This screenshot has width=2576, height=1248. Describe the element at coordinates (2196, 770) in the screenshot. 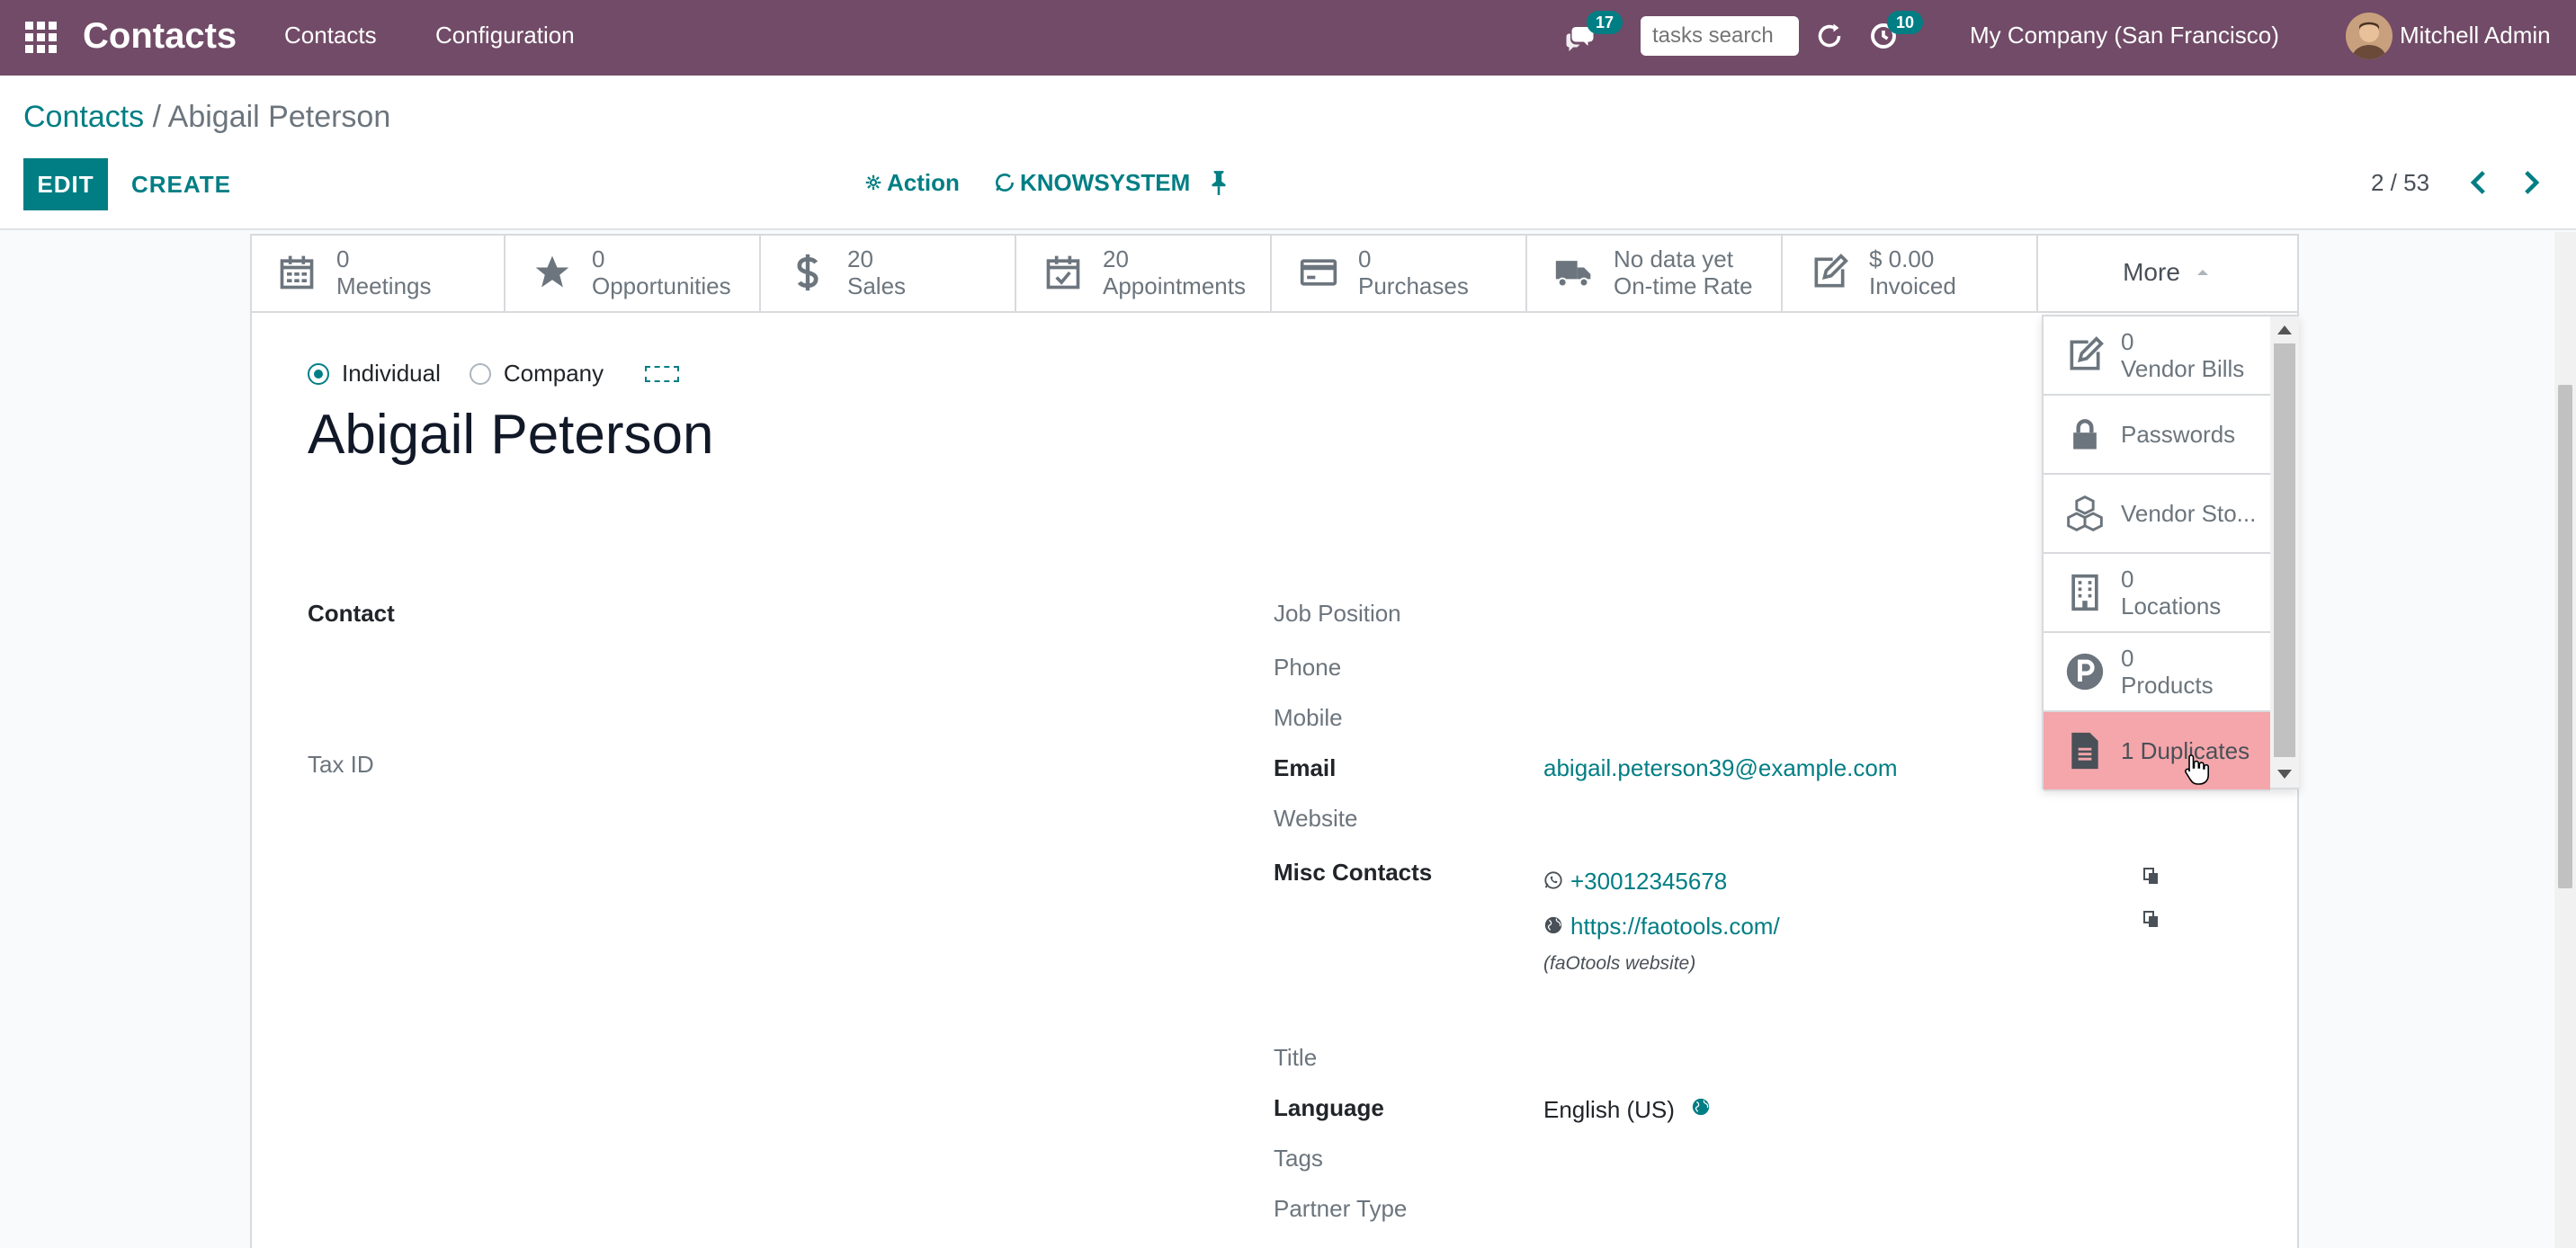

I see `hand-cursor-icon` at that location.